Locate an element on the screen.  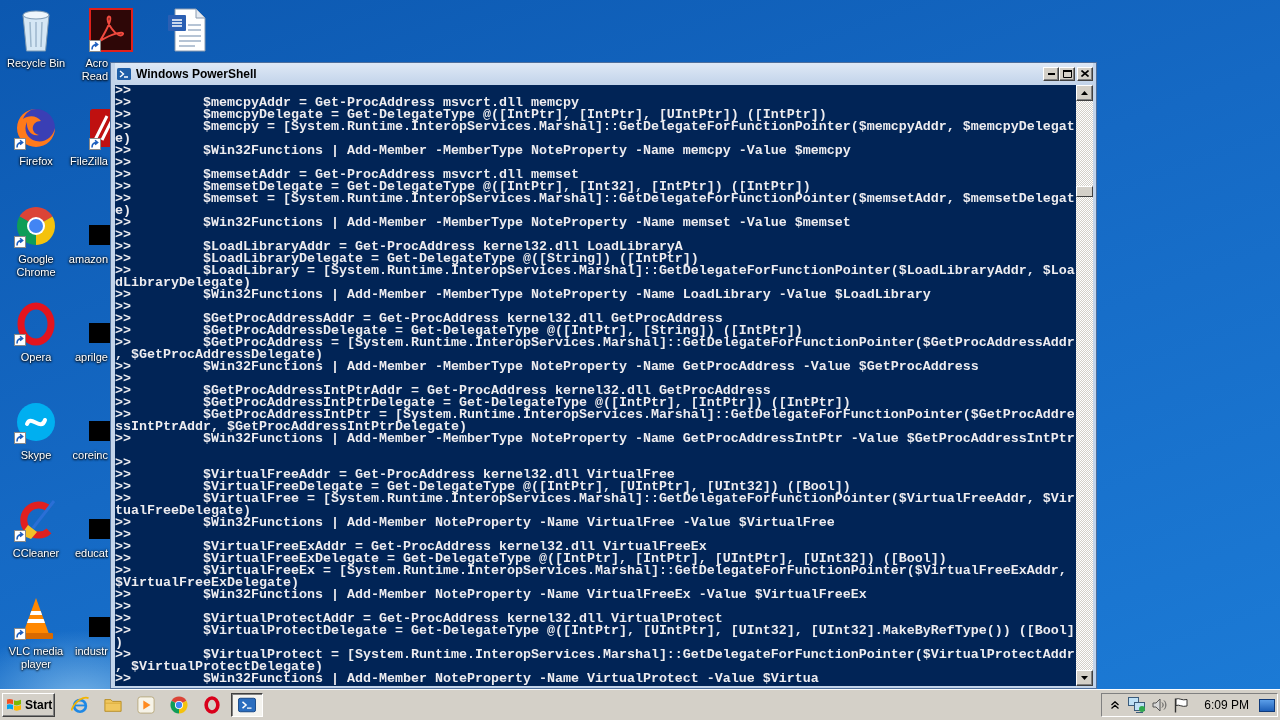
show-desktop-button is located at coordinates (1267, 705).